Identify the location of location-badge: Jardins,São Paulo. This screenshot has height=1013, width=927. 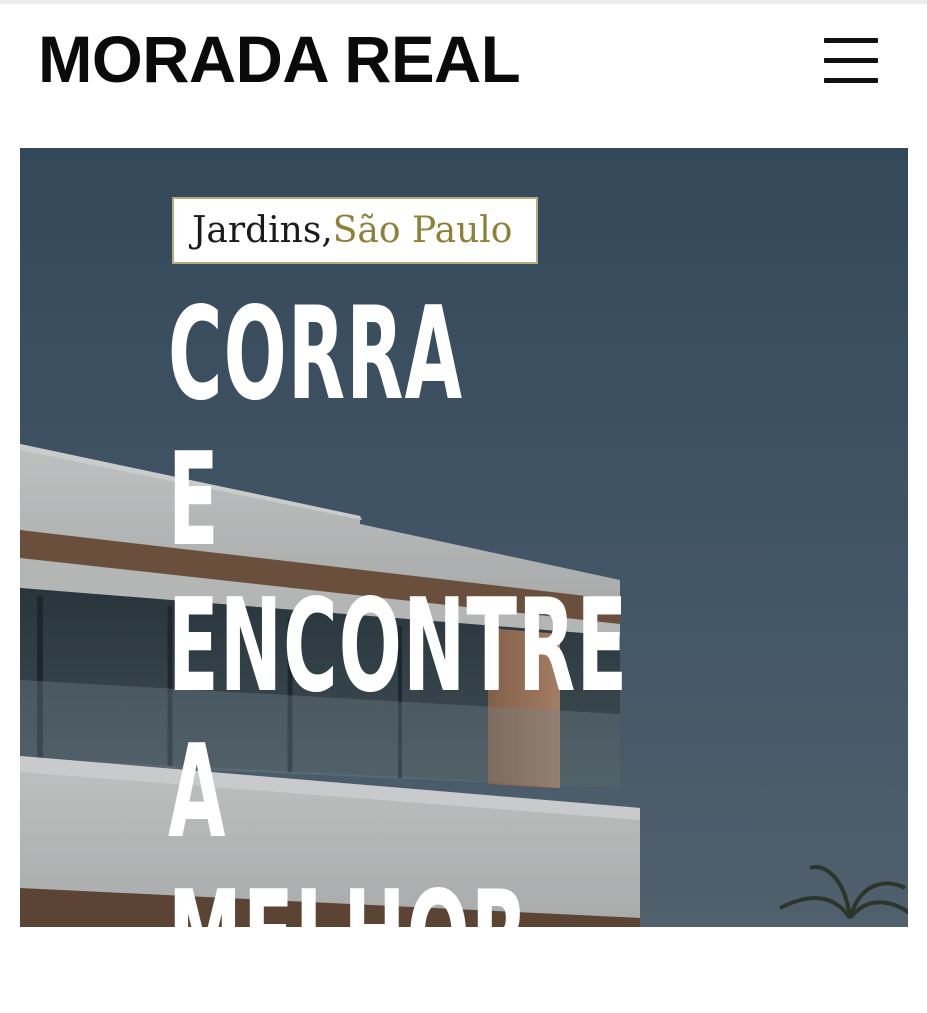
(355, 230).